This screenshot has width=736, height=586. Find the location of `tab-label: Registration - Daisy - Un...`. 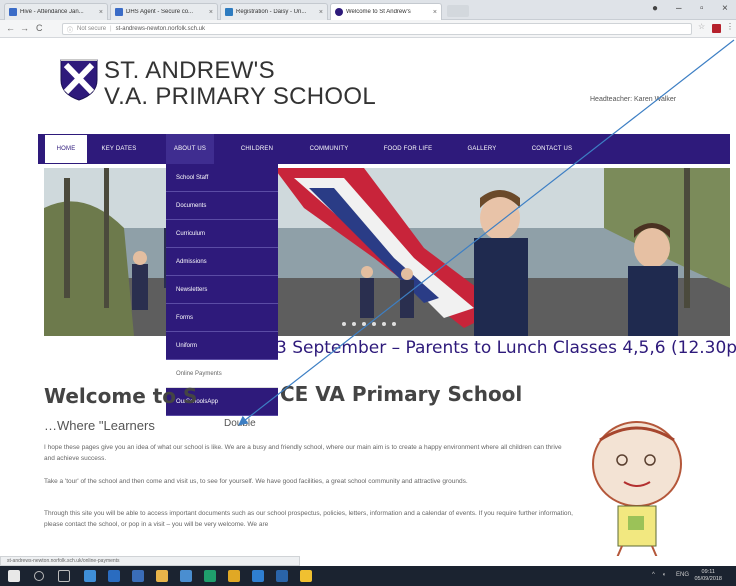

tab-label: Registration - Daisy - Un... is located at coordinates (271, 12).